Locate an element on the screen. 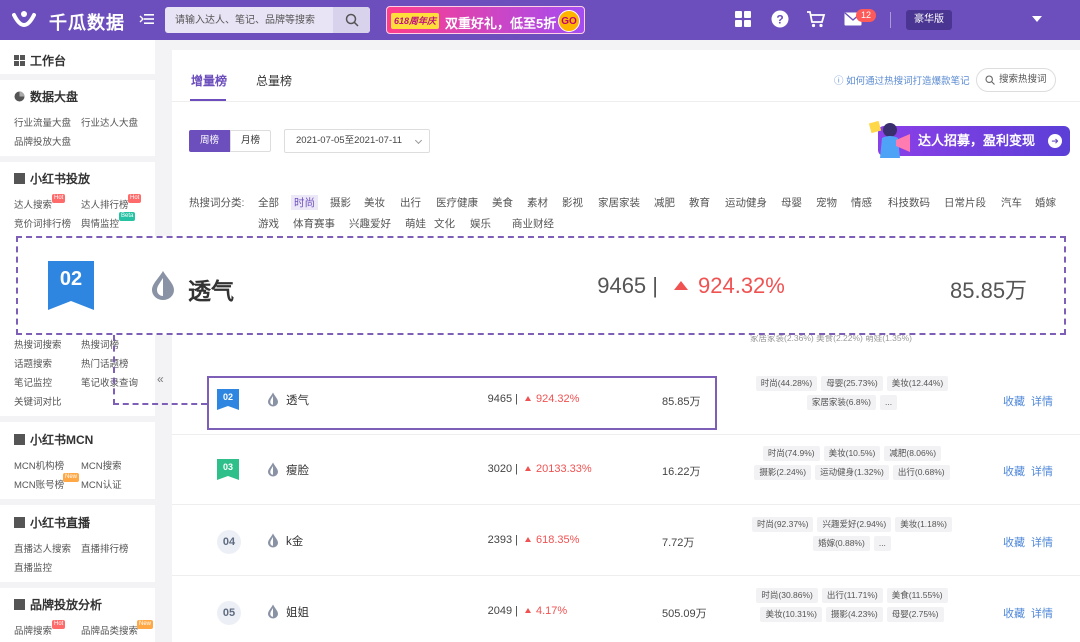  search-input is located at coordinates (249, 20).